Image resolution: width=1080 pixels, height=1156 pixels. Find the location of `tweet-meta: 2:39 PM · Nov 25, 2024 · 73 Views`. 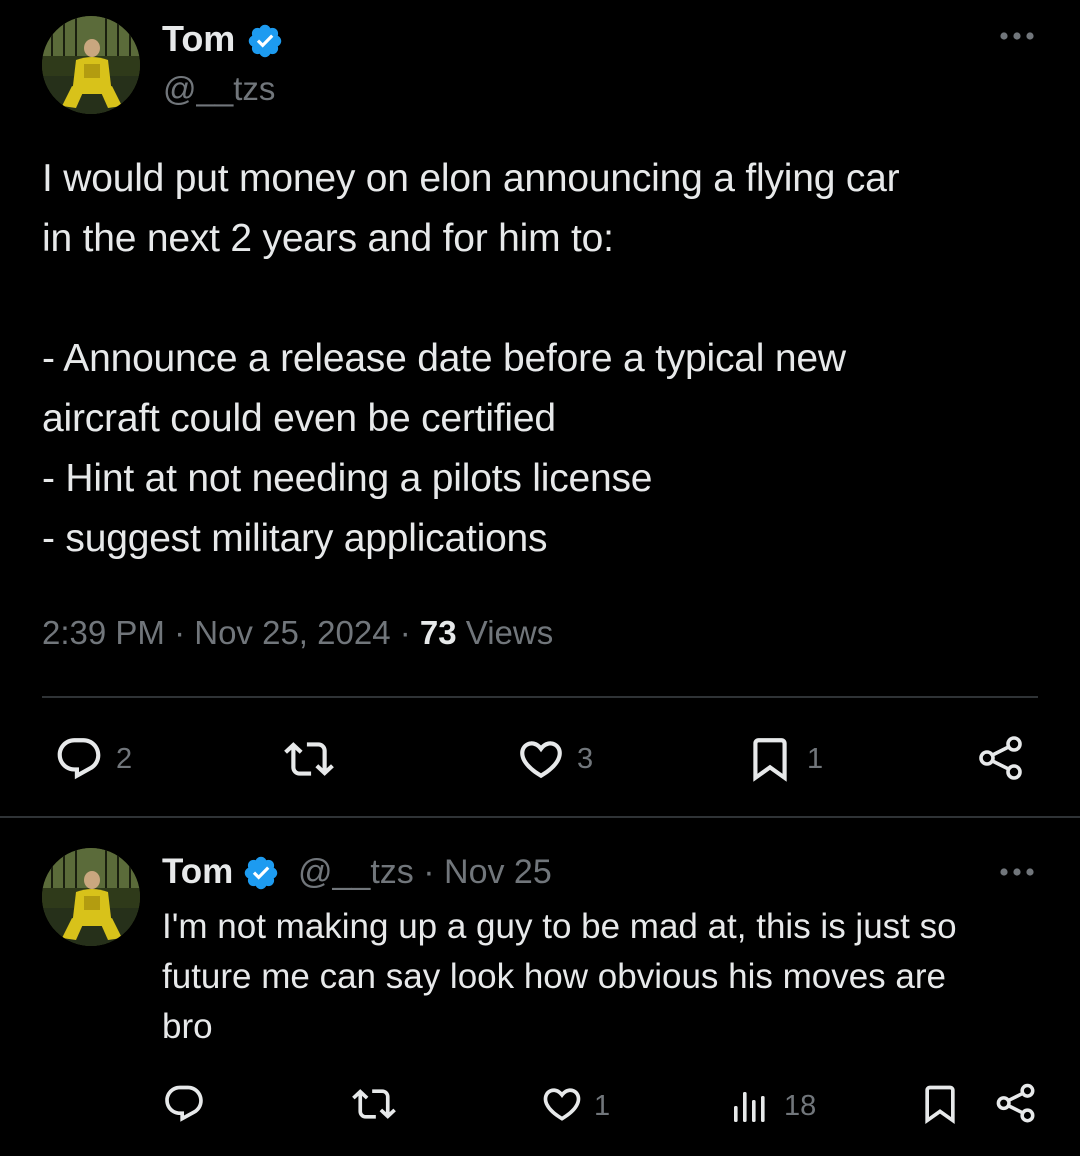

tweet-meta: 2:39 PM · Nov 25, 2024 · 73 Views is located at coordinates (297, 633).